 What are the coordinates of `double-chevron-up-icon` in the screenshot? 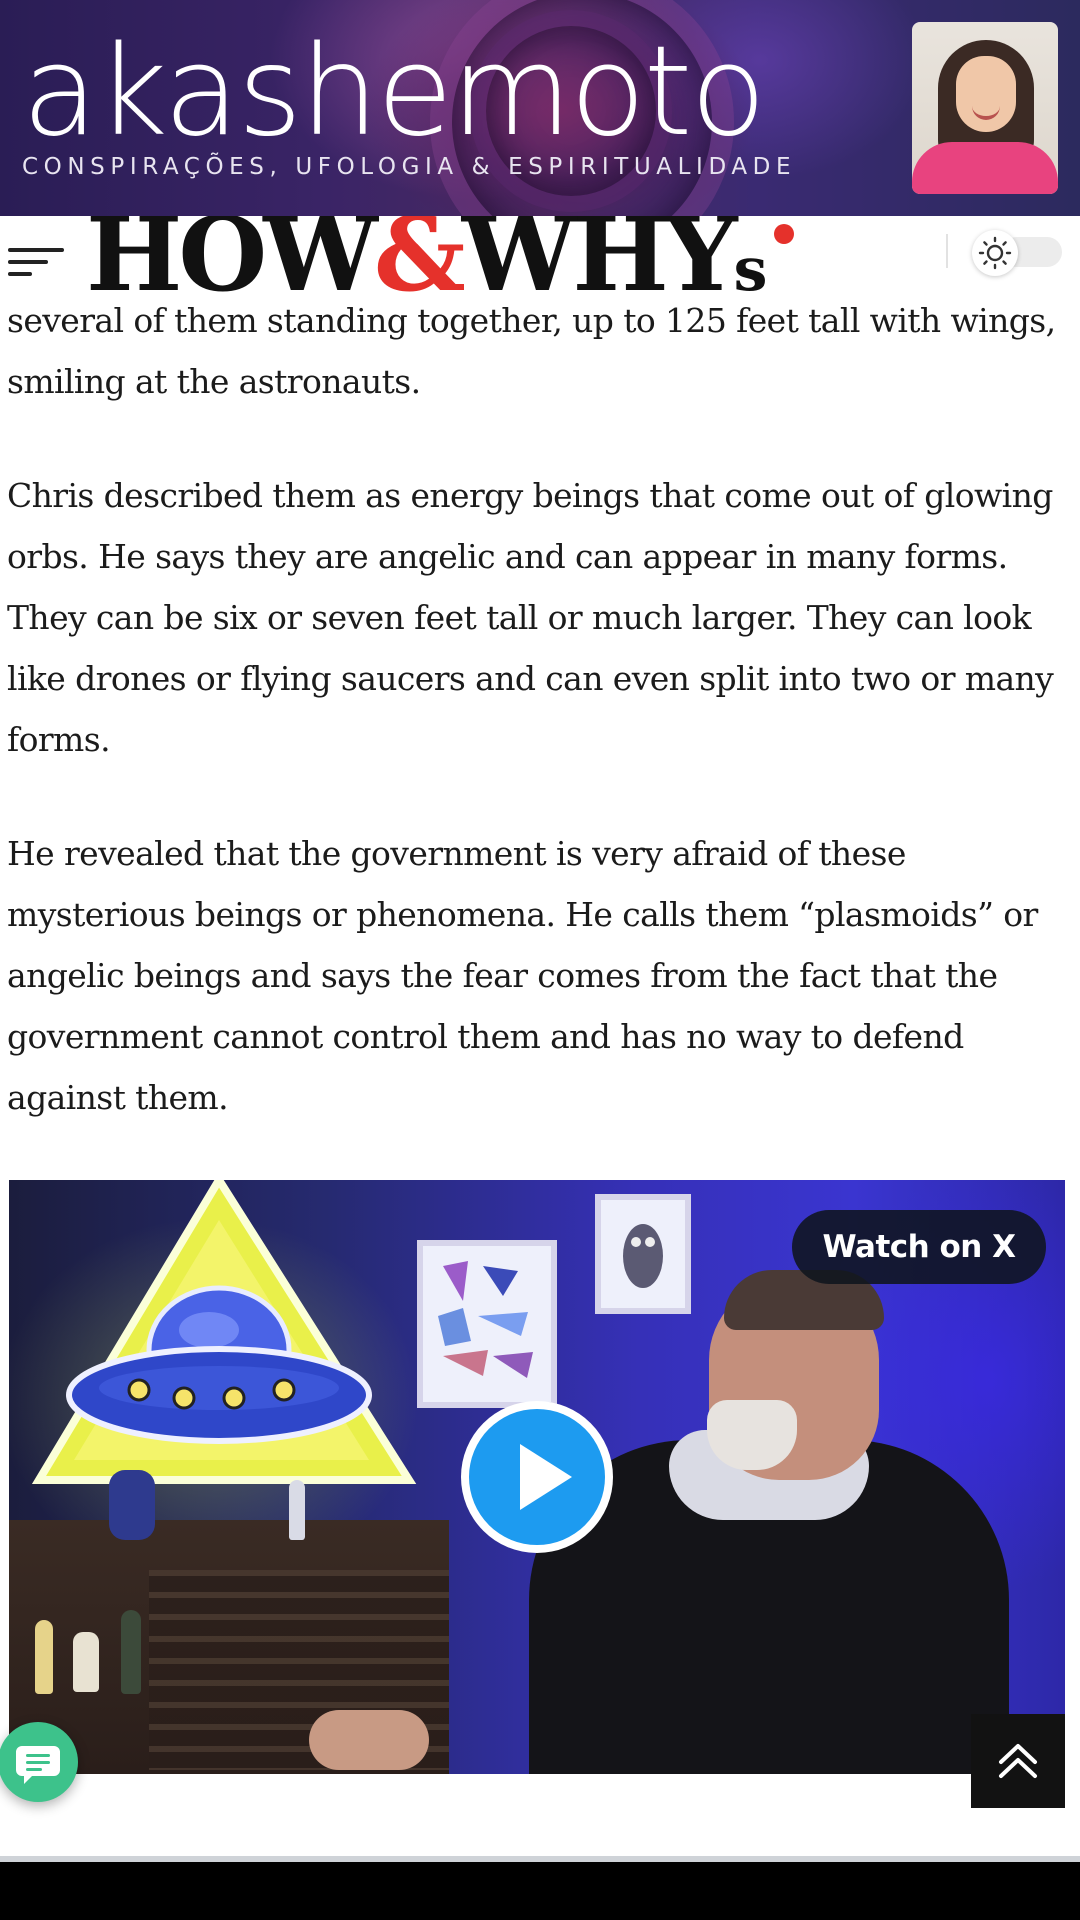 It's located at (1018, 1761).